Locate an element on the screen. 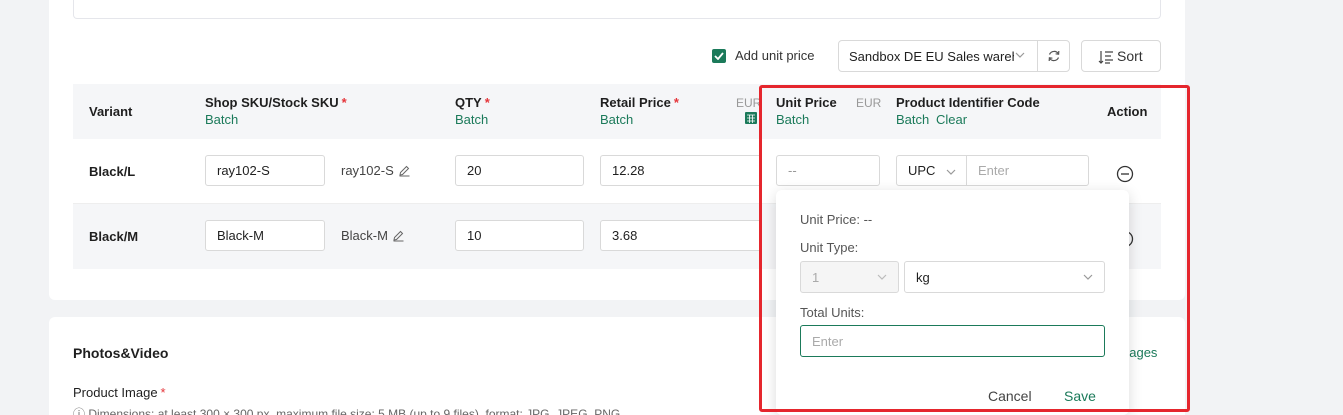 The width and height of the screenshot is (1343, 415). header-qty: QTY * is located at coordinates (472, 102).